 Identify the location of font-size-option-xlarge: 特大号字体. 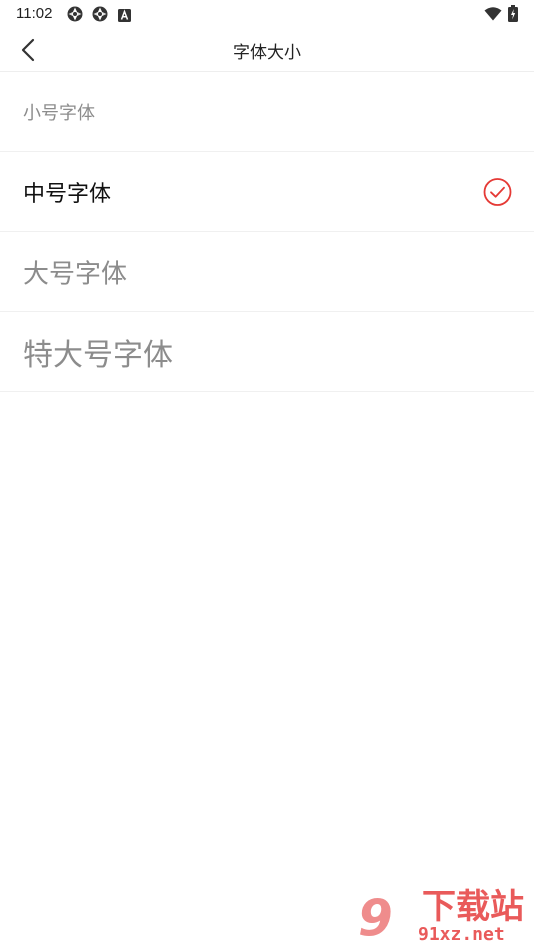
(267, 352).